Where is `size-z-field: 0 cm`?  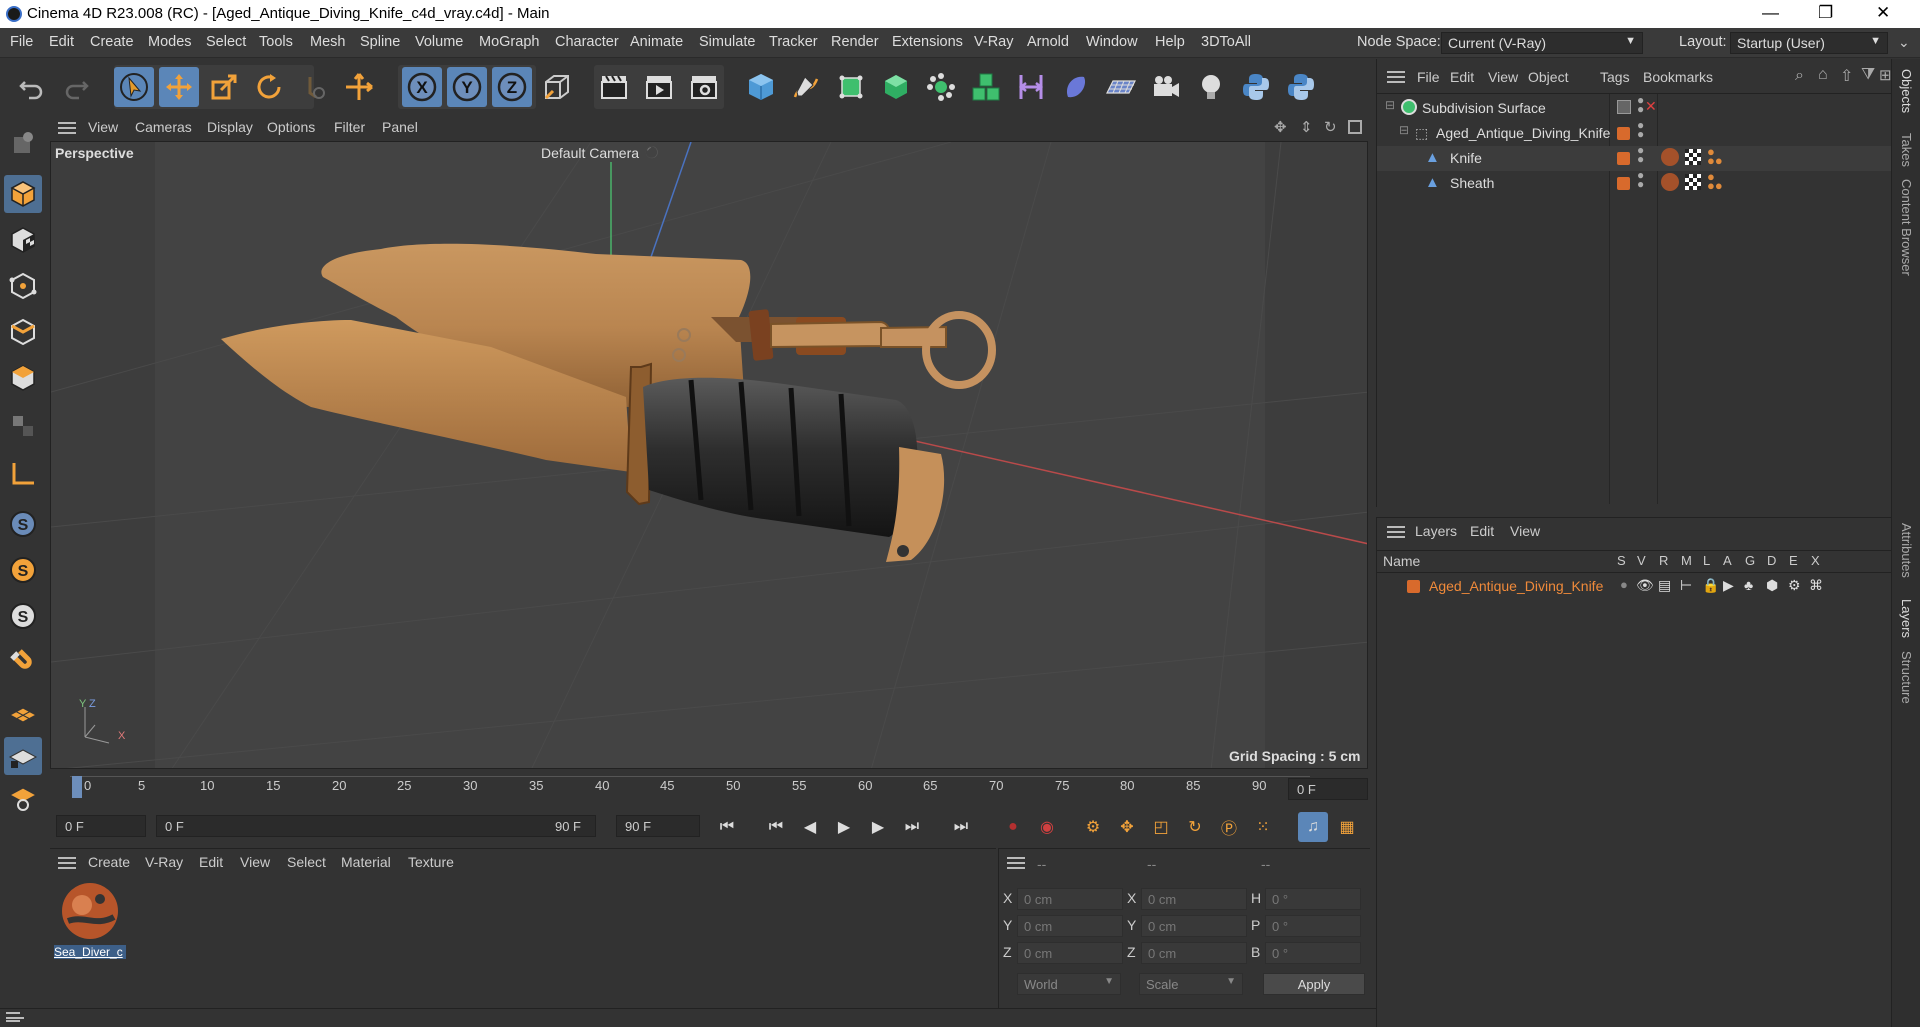 size-z-field: 0 cm is located at coordinates (1194, 953).